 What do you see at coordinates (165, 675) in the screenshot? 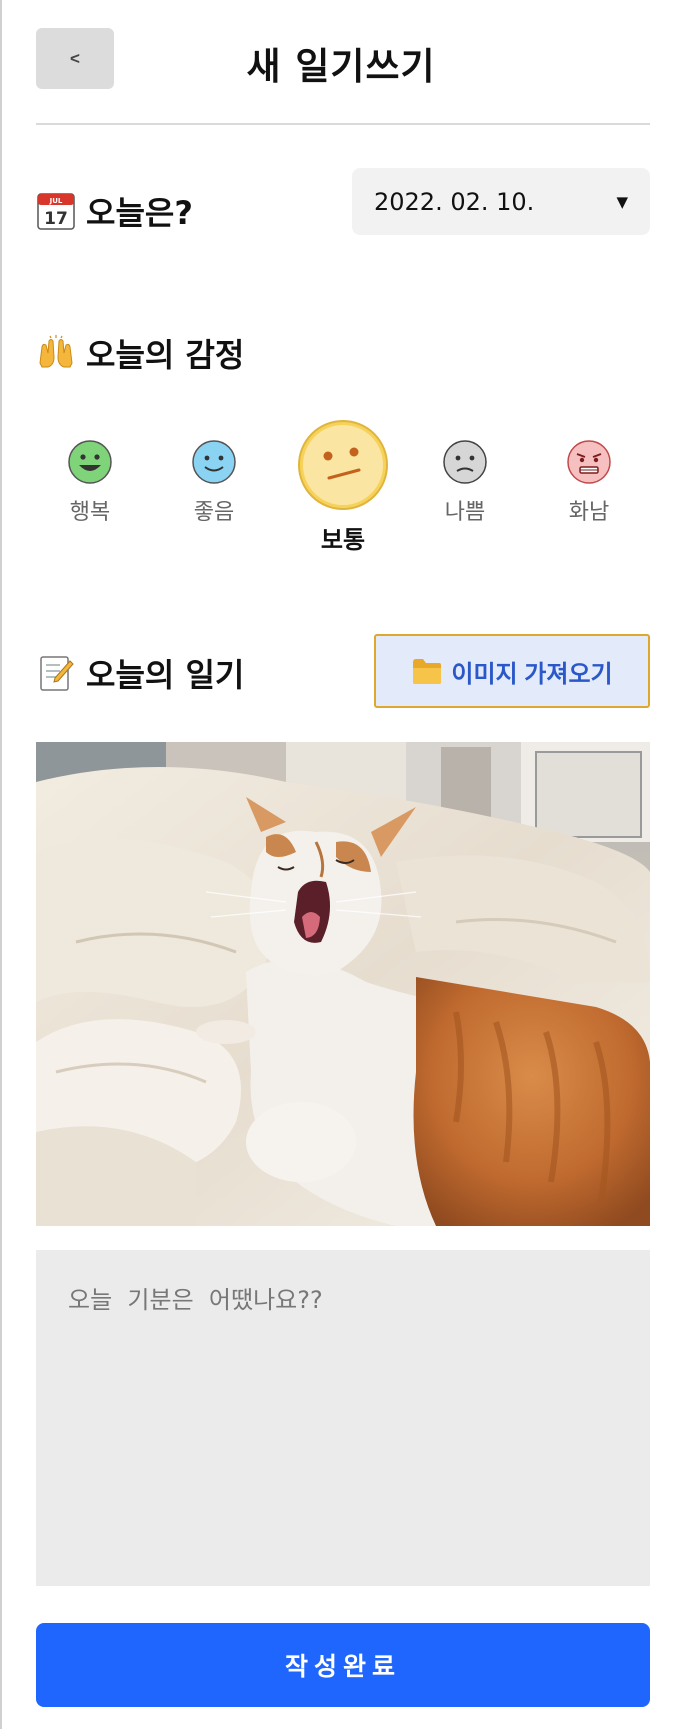
I see `diary-heading-label: 오늘의 일기` at bounding box center [165, 675].